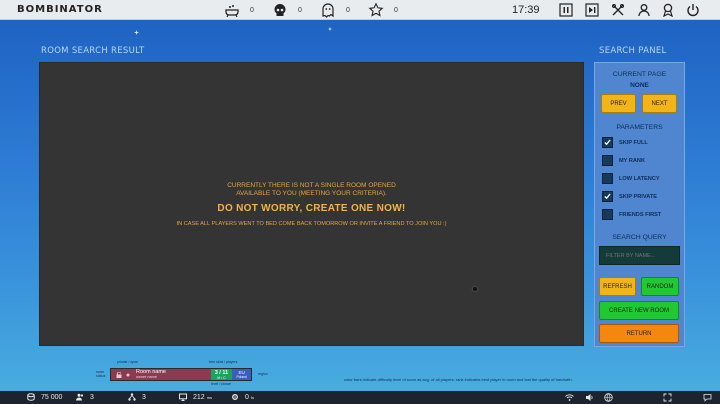 The image size is (720, 404). I want to click on users-icon, so click(80, 397).